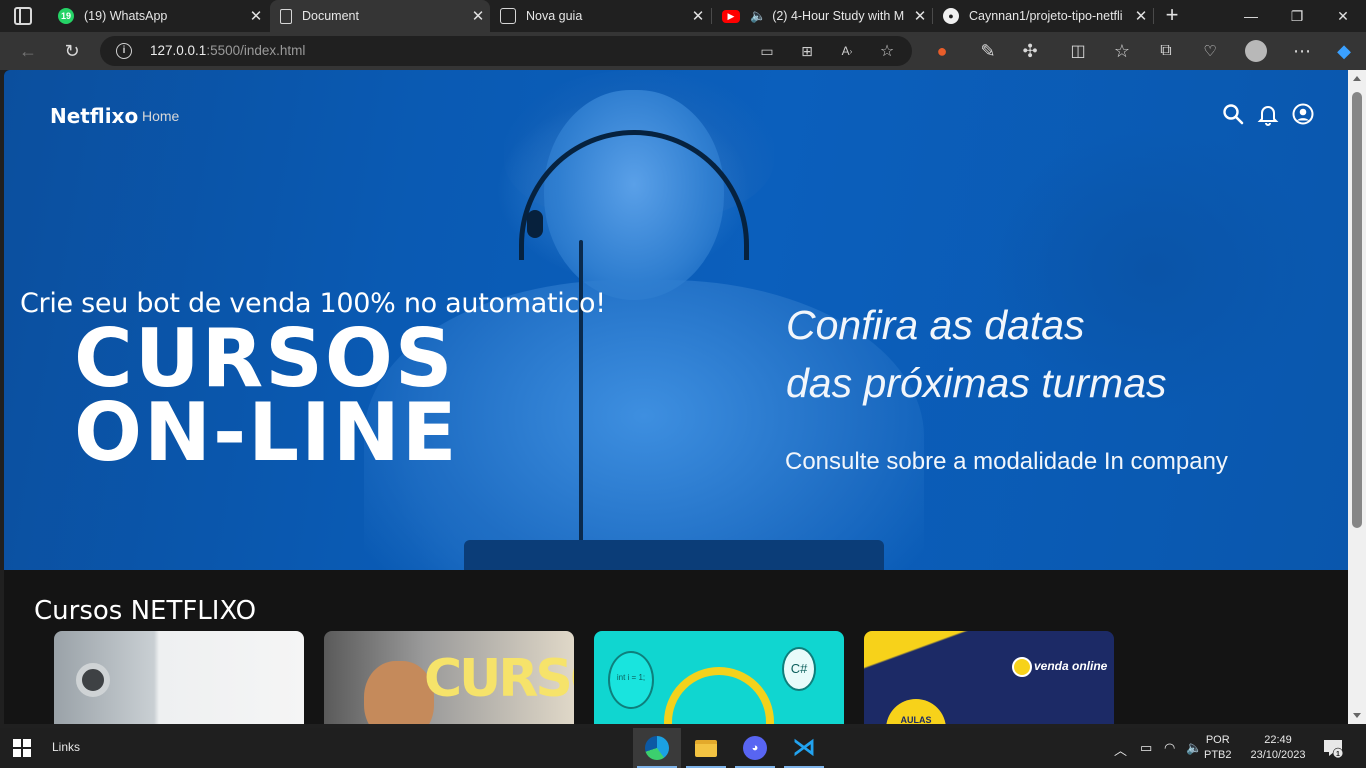 The image size is (1366, 768). I want to click on apps-icon: ⊞, so click(807, 51).